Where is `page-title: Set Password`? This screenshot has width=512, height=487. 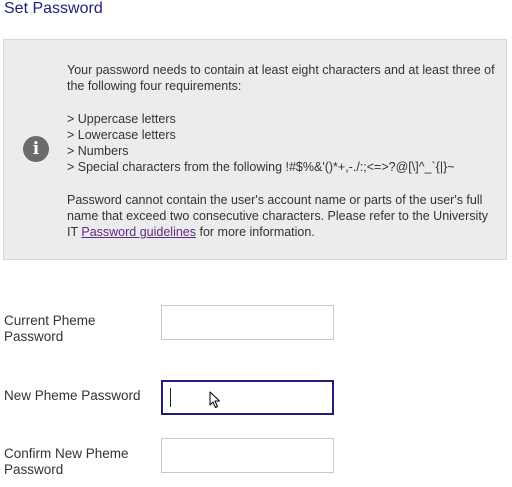 page-title: Set Password is located at coordinates (53, 8).